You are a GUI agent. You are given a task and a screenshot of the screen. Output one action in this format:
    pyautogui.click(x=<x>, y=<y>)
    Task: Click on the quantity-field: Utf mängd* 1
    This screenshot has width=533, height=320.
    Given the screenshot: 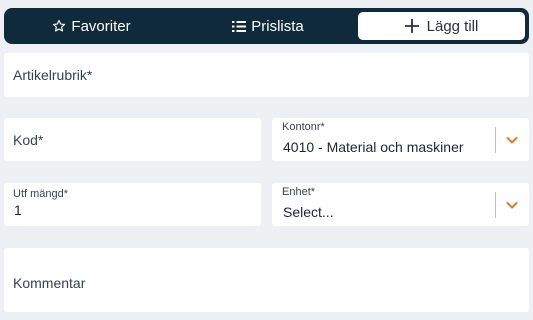 What is the action you would take?
    pyautogui.click(x=132, y=204)
    